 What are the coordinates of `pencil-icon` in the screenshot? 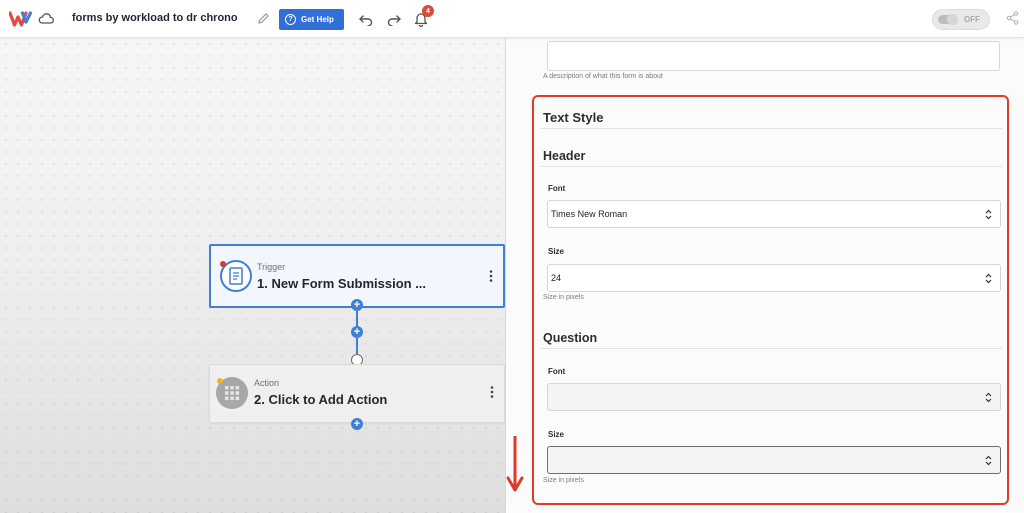 It's located at (263, 18).